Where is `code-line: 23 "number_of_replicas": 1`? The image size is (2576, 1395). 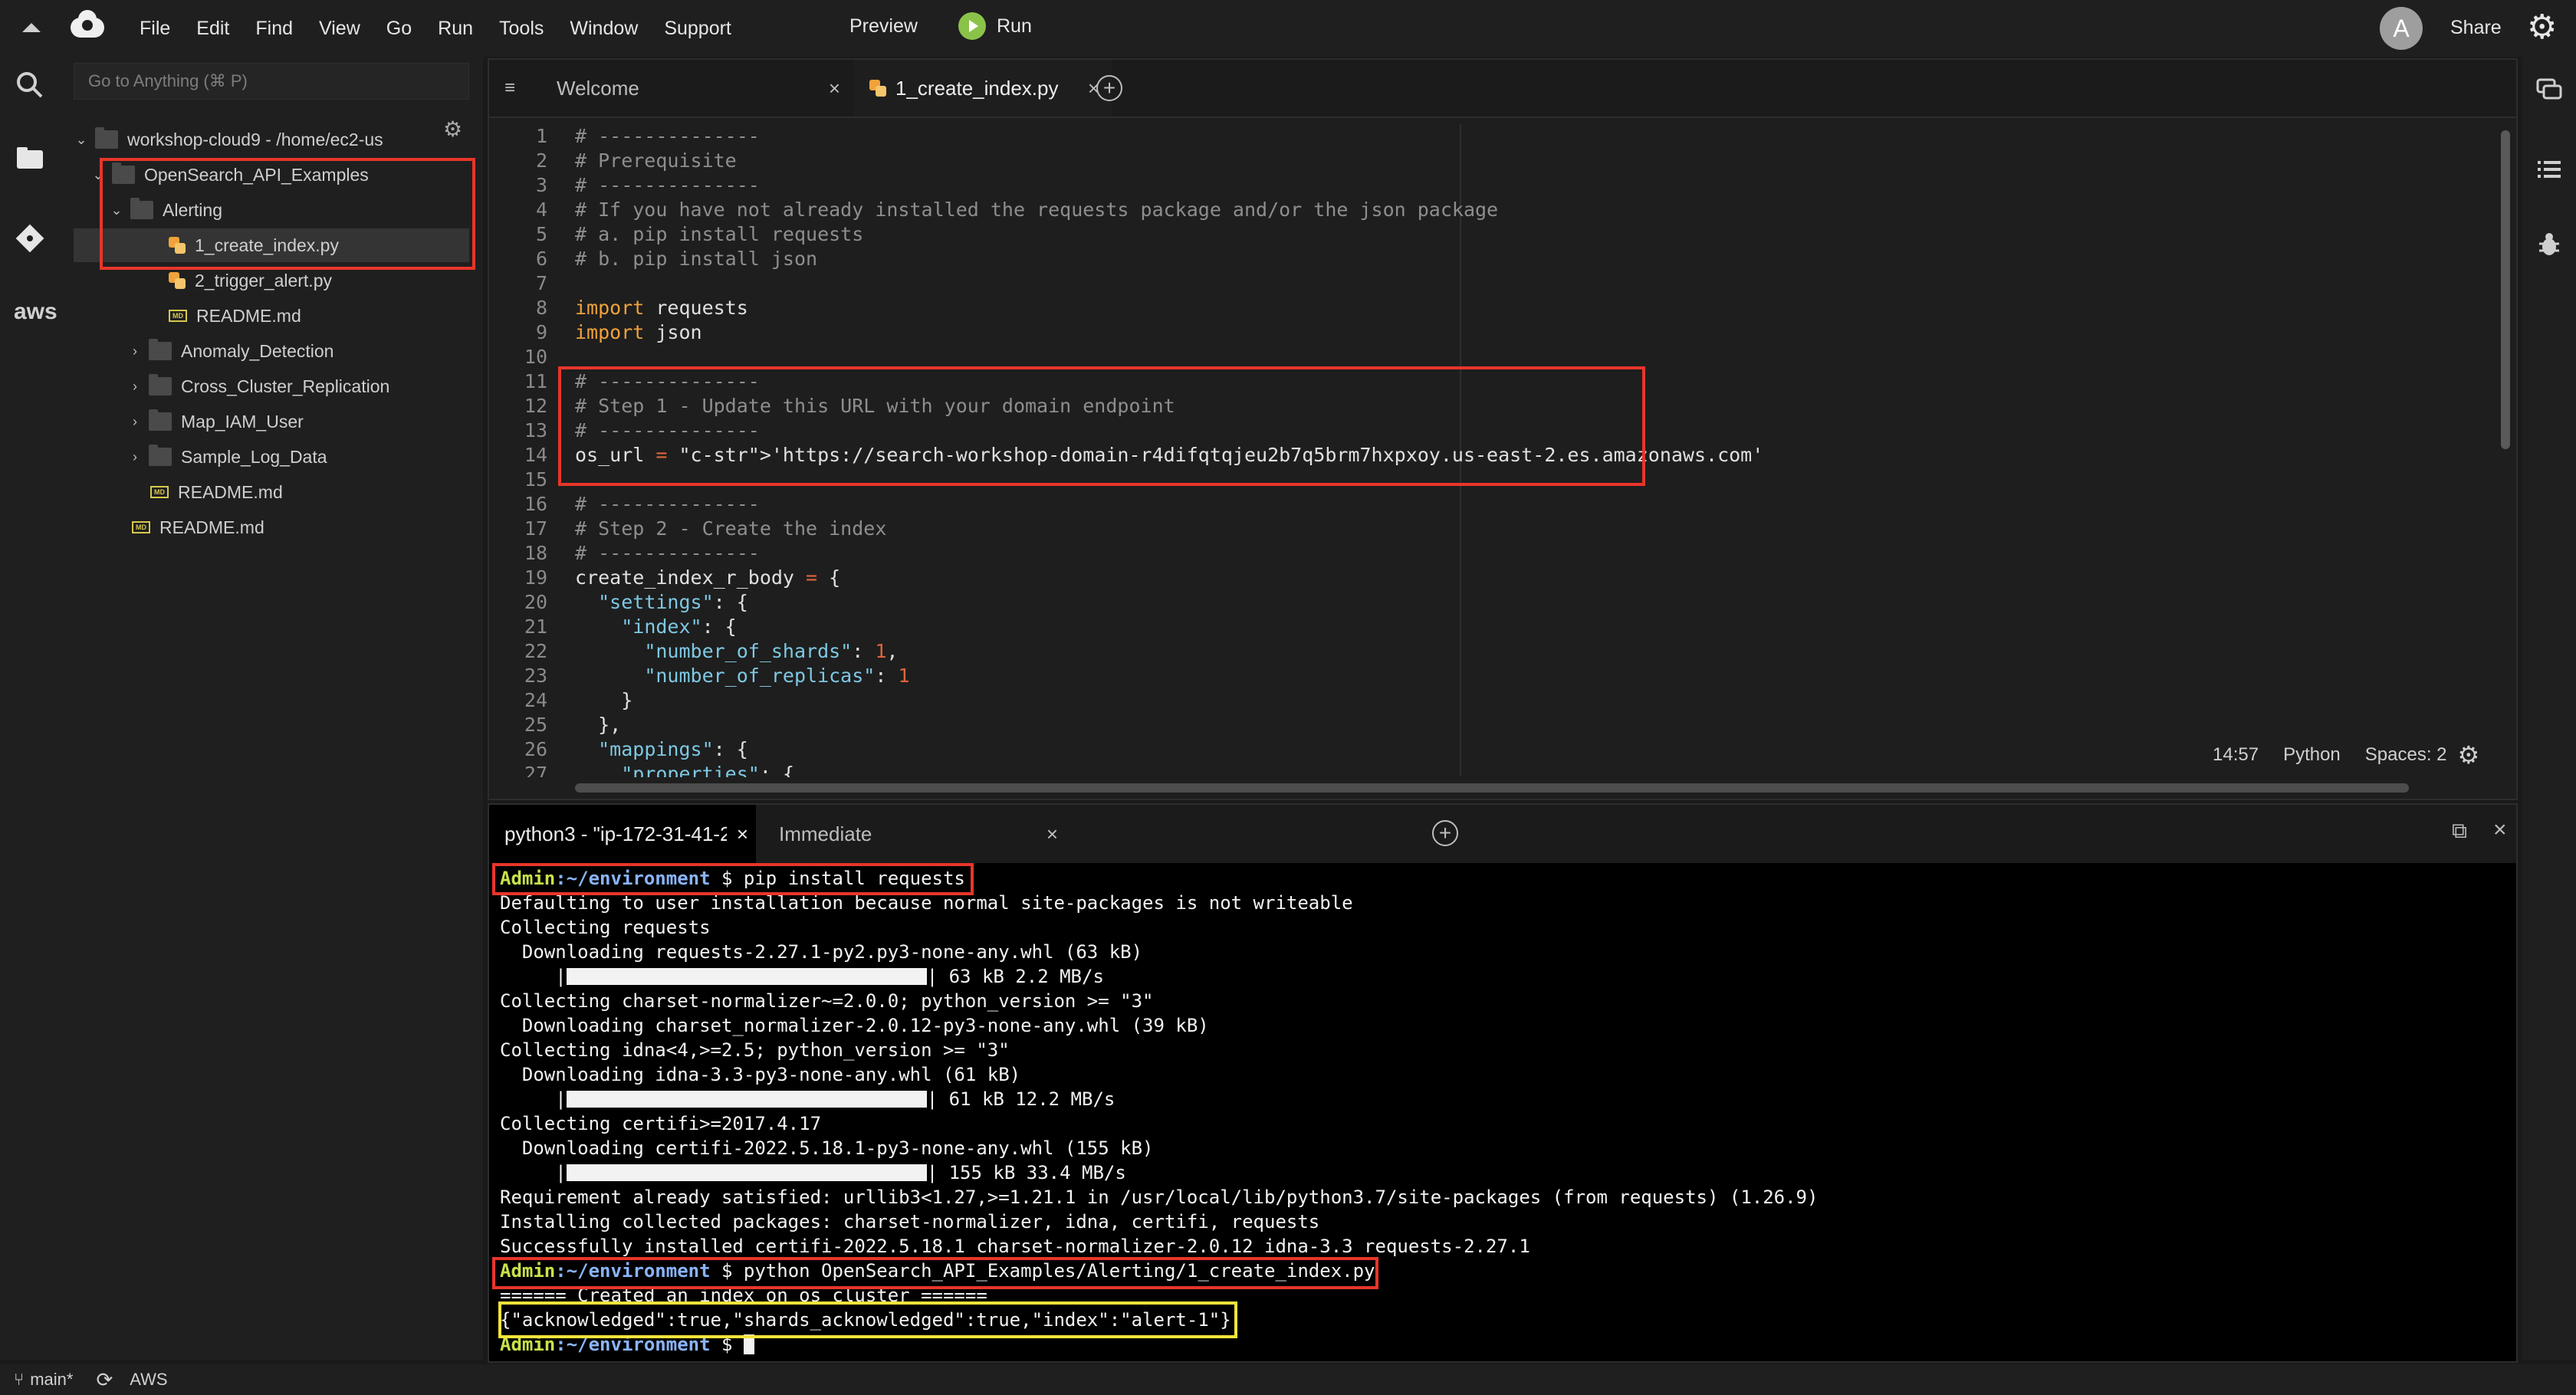
code-line: 23 "number_of_replicas": 1 is located at coordinates (1486, 676).